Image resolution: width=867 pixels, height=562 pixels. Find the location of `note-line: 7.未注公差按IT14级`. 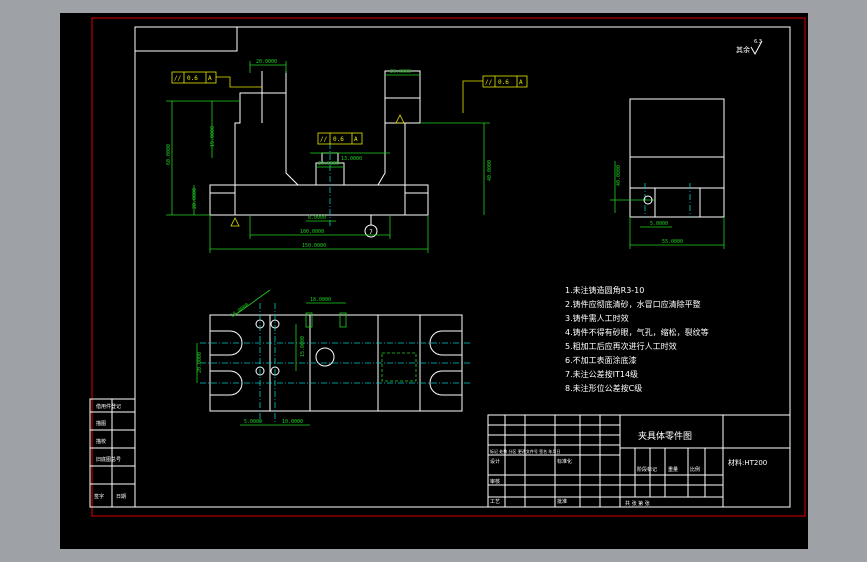

note-line: 7.未注公差按IT14级 is located at coordinates (601, 374).